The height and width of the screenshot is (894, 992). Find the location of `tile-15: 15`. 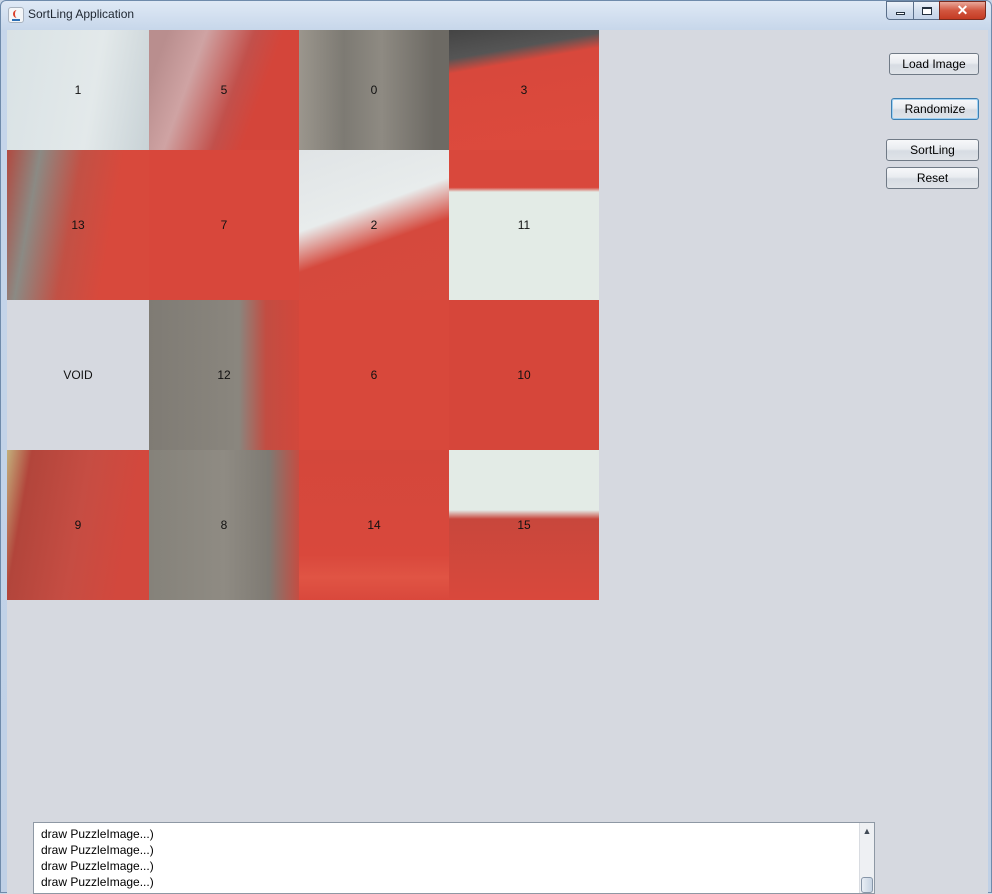

tile-15: 15 is located at coordinates (524, 525).